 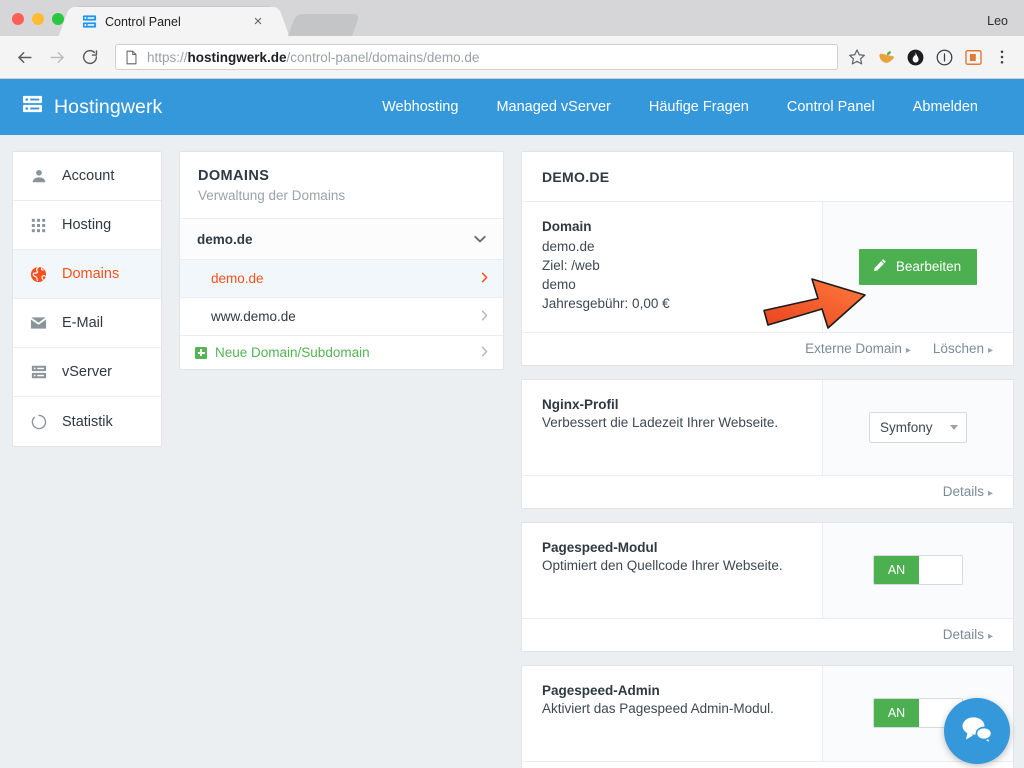 I want to click on back-icon, so click(x=24, y=57).